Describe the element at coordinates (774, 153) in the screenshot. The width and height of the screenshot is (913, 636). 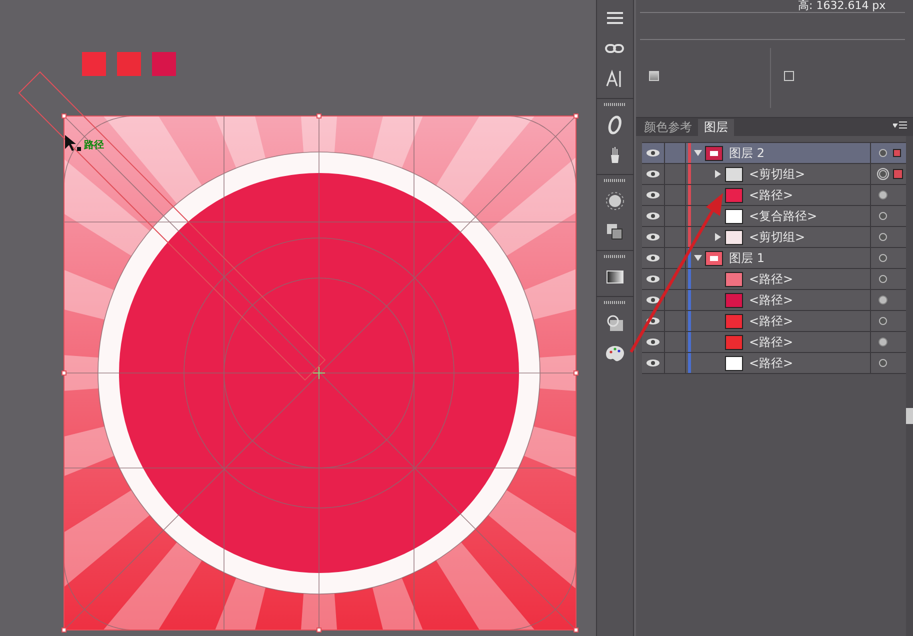
I see `layer-row: 图层 2` at that location.